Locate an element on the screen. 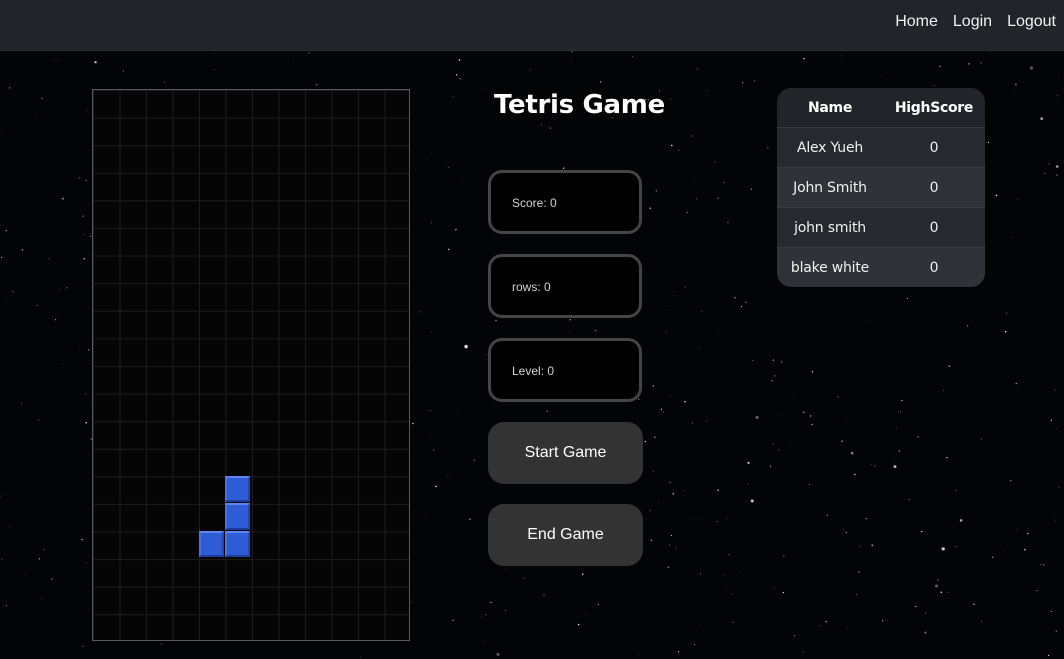  player-name: Alex Yueh is located at coordinates (830, 147).